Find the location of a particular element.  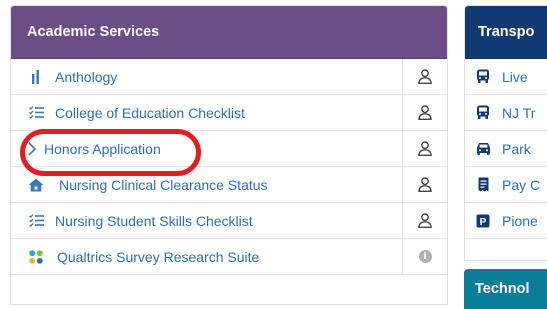

pay-citation-link: Pay C is located at coordinates (506, 184).